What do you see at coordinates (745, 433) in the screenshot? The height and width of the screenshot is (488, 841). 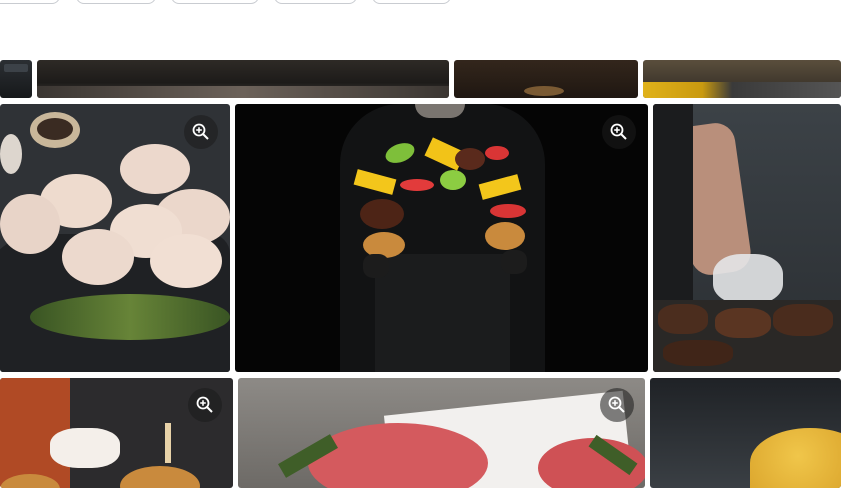 I see `sesame-bun-photo` at bounding box center [745, 433].